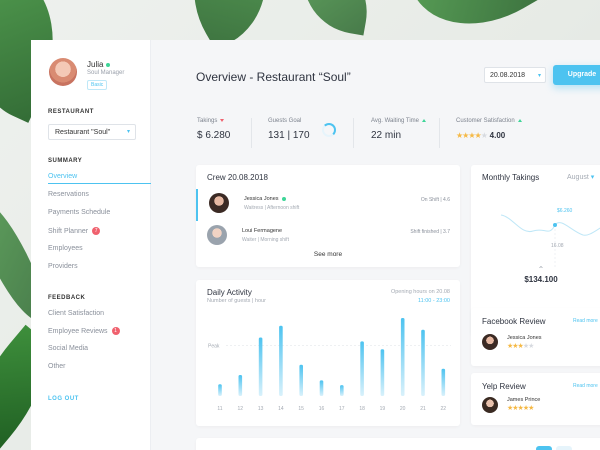 Image resolution: width=600 pixels, height=450 pixels. Describe the element at coordinates (550, 240) in the screenshot. I see `monthly-sparkline` at that location.